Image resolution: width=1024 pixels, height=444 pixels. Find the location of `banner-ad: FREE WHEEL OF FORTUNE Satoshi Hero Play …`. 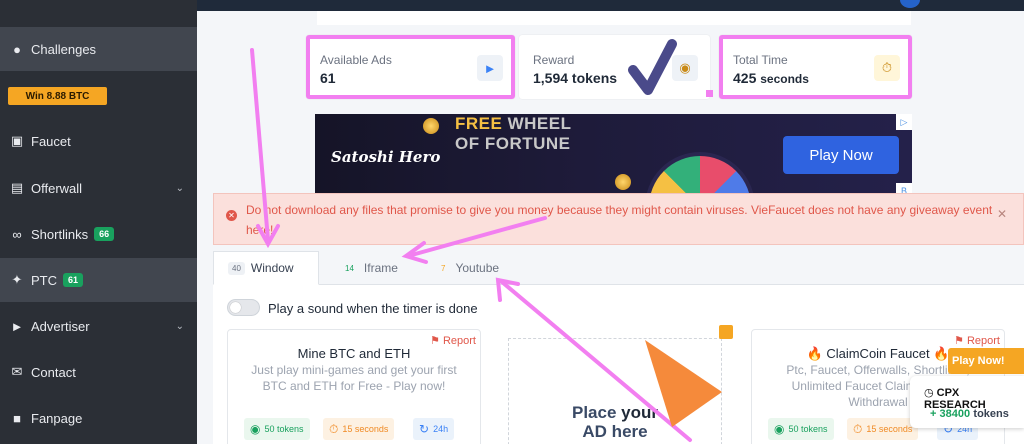

banner-ad: FREE WHEEL OF FORTUNE Satoshi Hero Play … is located at coordinates (613, 156).